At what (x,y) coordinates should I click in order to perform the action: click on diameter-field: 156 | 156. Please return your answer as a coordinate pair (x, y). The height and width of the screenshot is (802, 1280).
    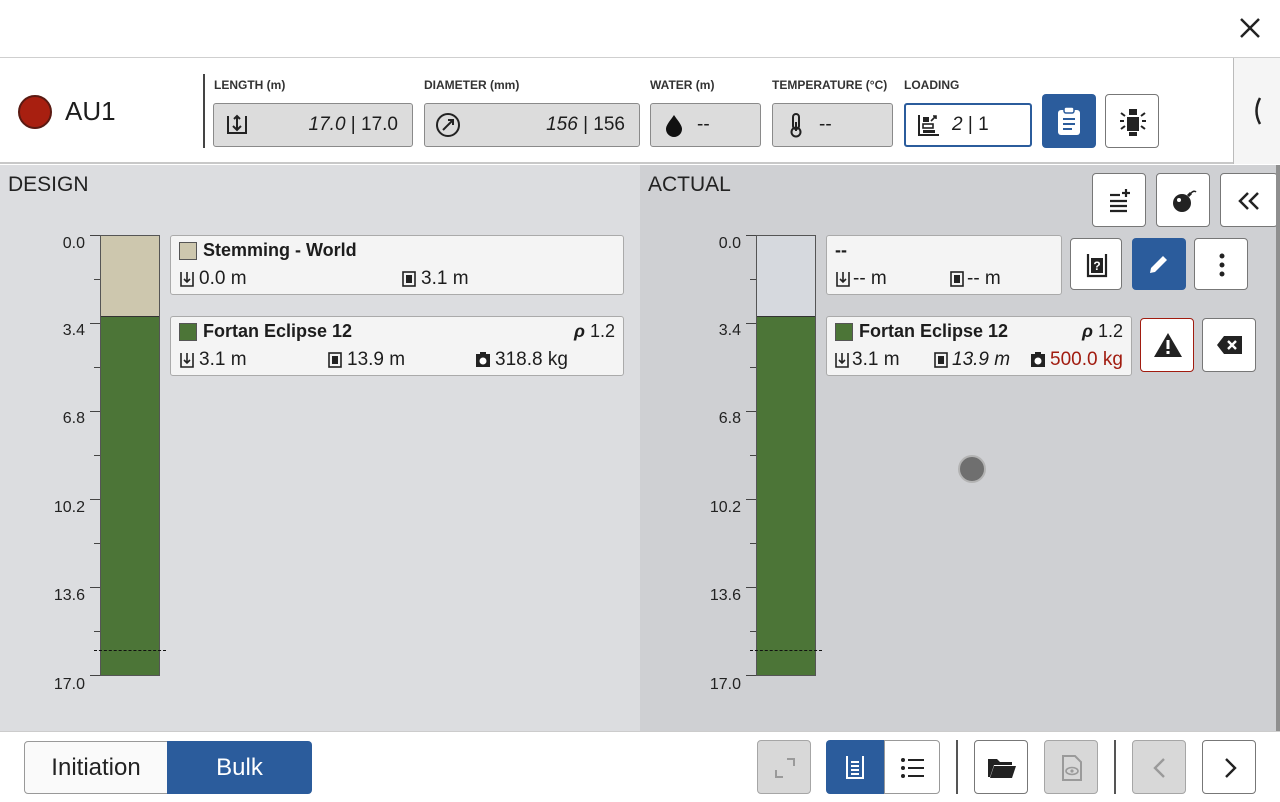
    Looking at the image, I should click on (532, 125).